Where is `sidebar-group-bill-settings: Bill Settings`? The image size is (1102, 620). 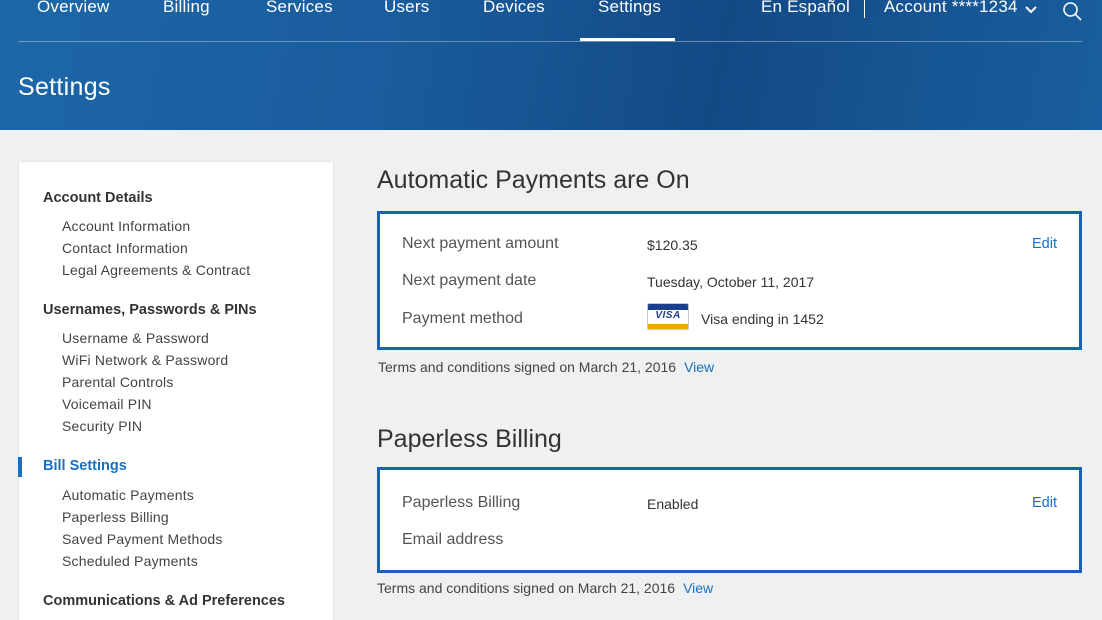
sidebar-group-bill-settings: Bill Settings is located at coordinates (85, 466).